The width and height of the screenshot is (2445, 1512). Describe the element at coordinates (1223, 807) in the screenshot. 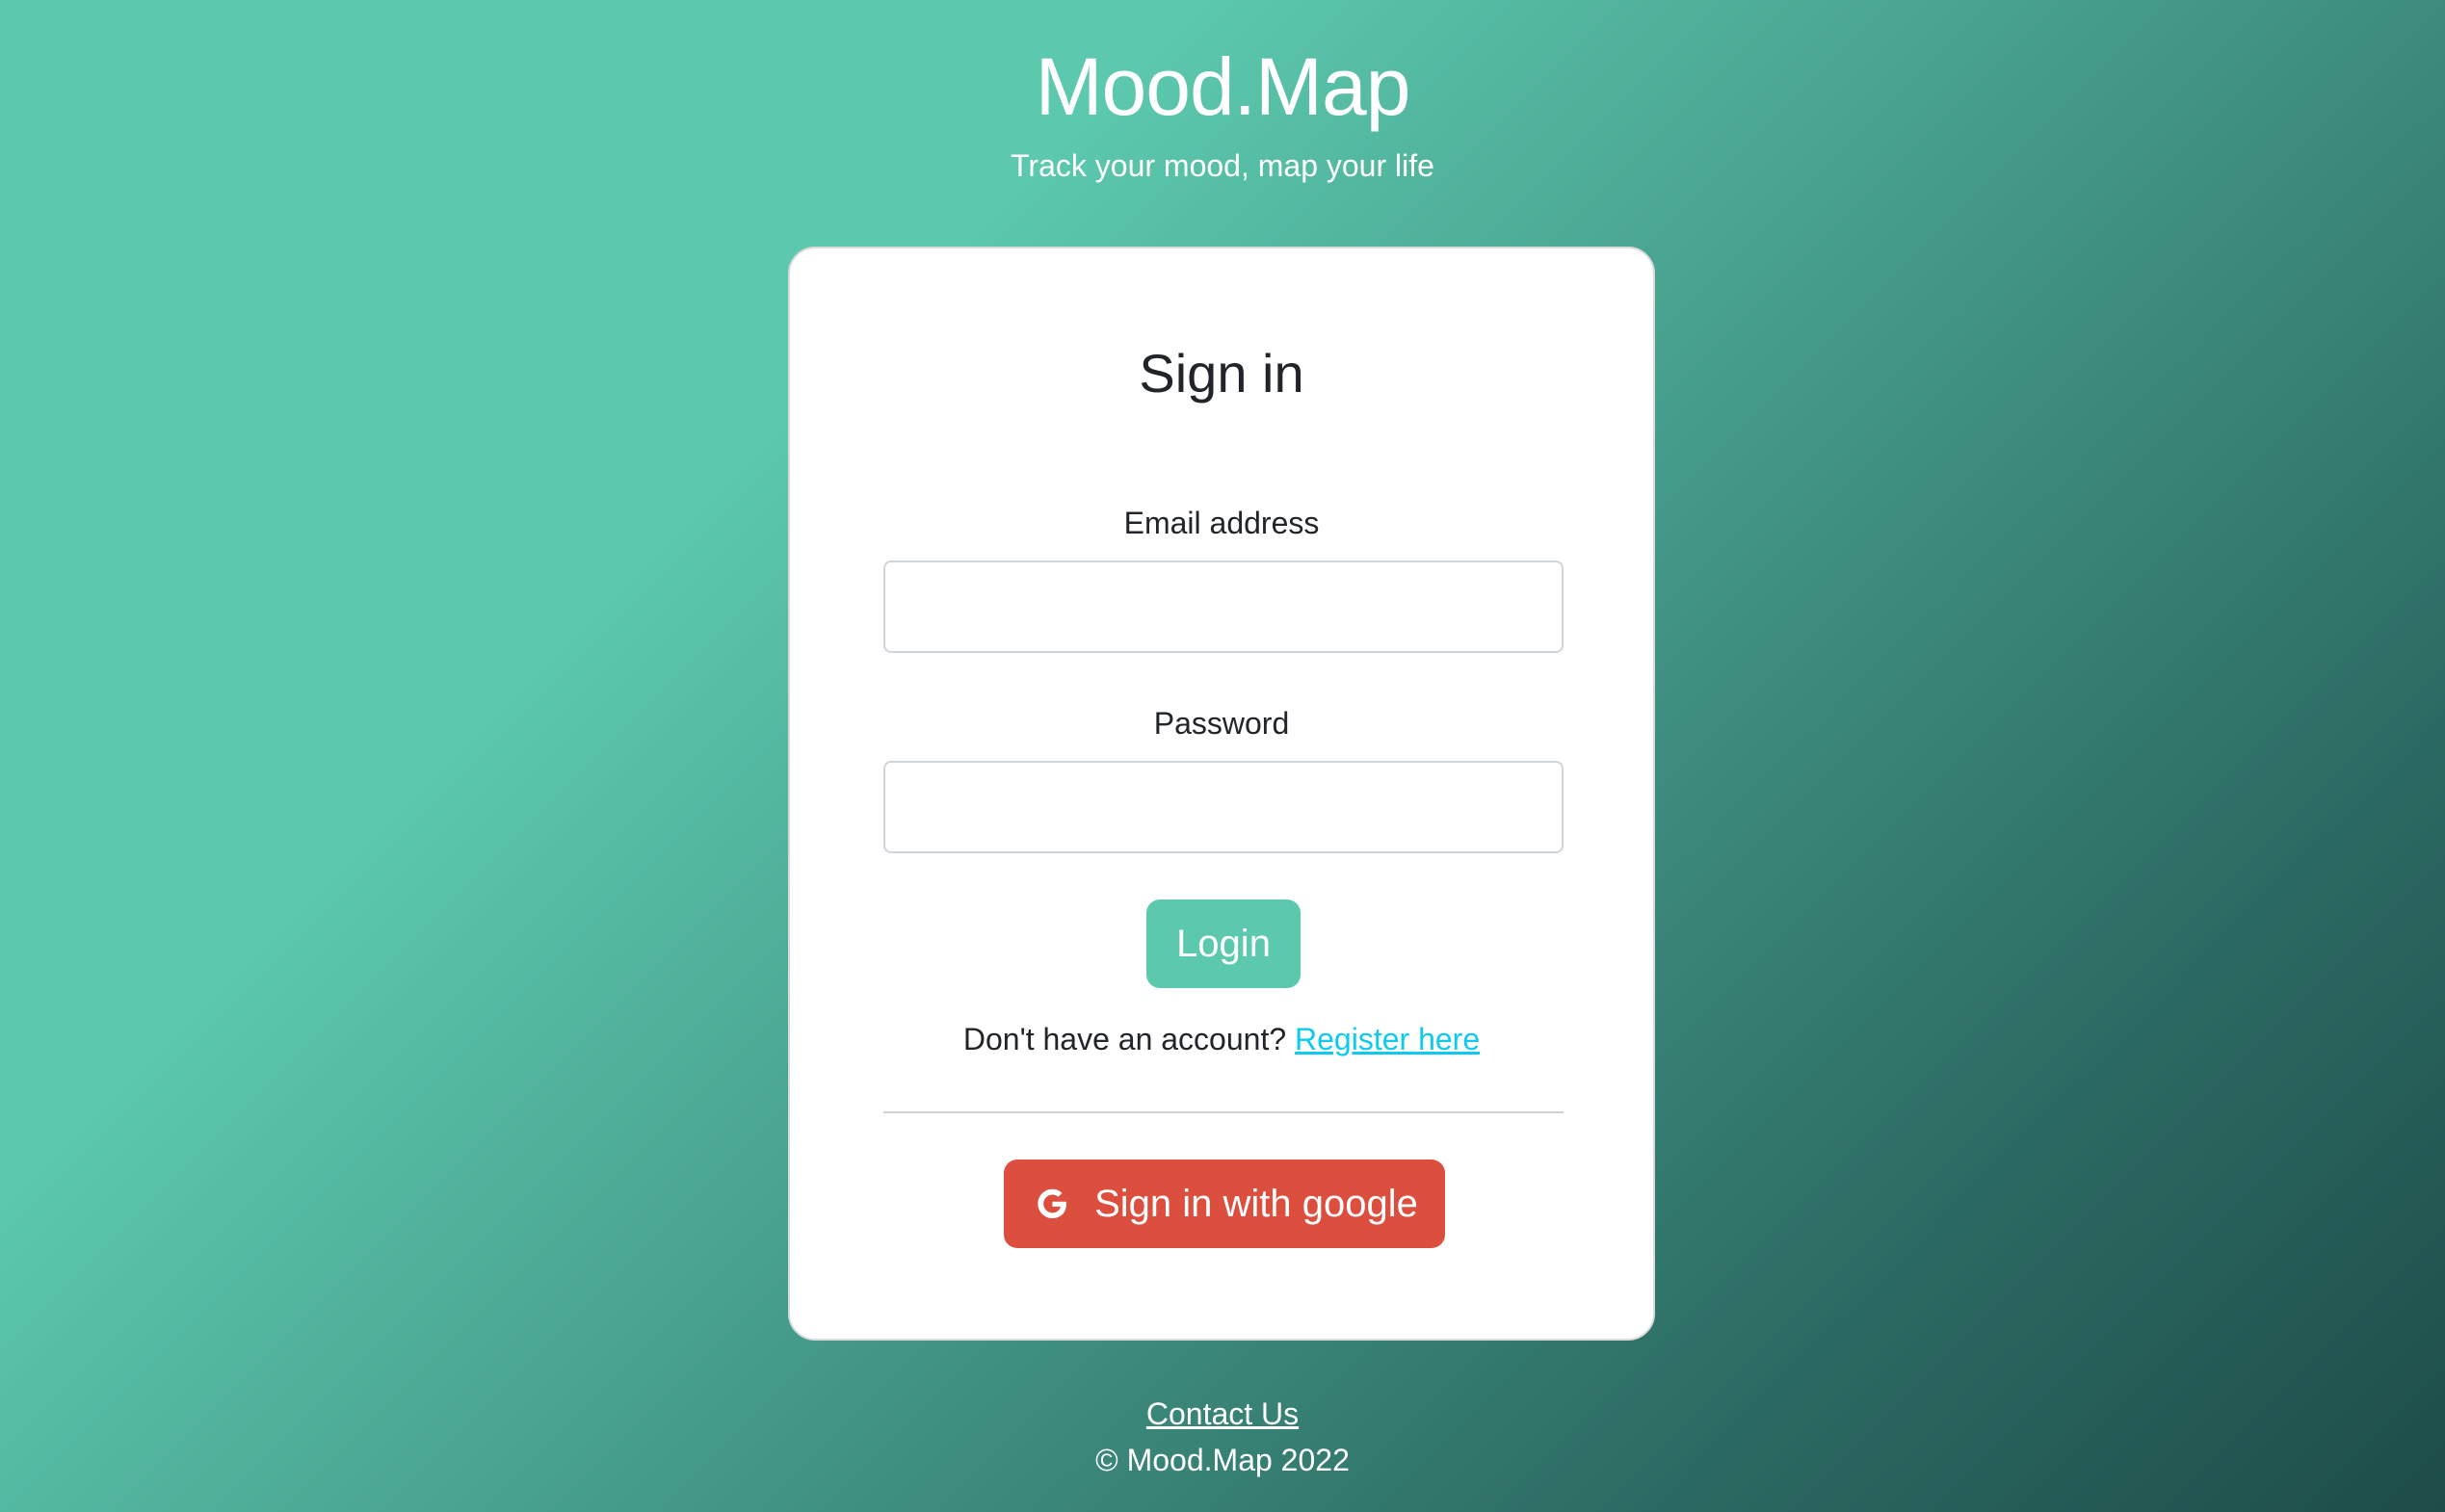

I see `password-field` at that location.